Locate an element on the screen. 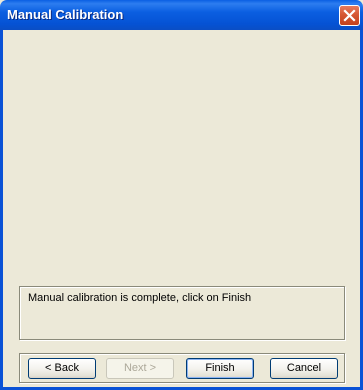 The width and height of the screenshot is (363, 390). next-button: Next > is located at coordinates (140, 368).